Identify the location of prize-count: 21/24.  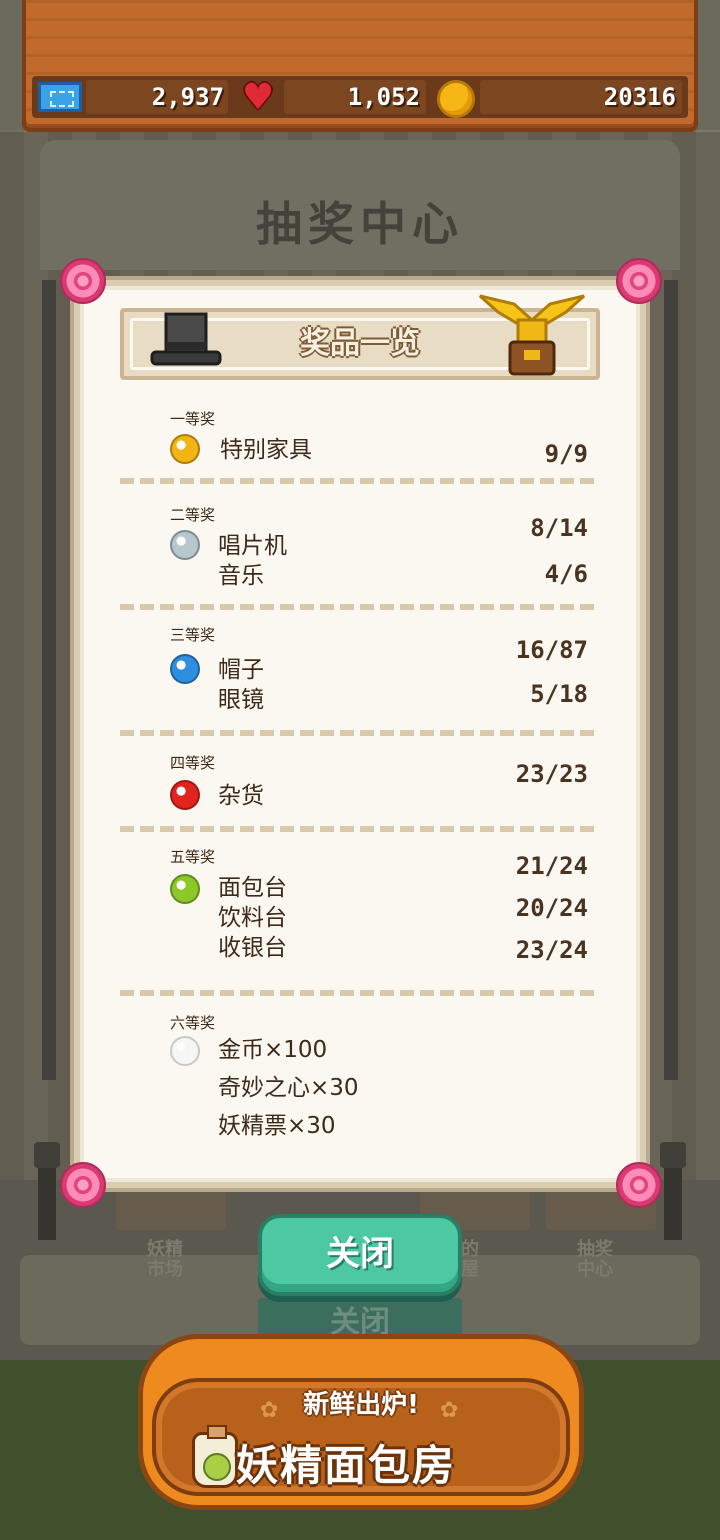
(551, 866).